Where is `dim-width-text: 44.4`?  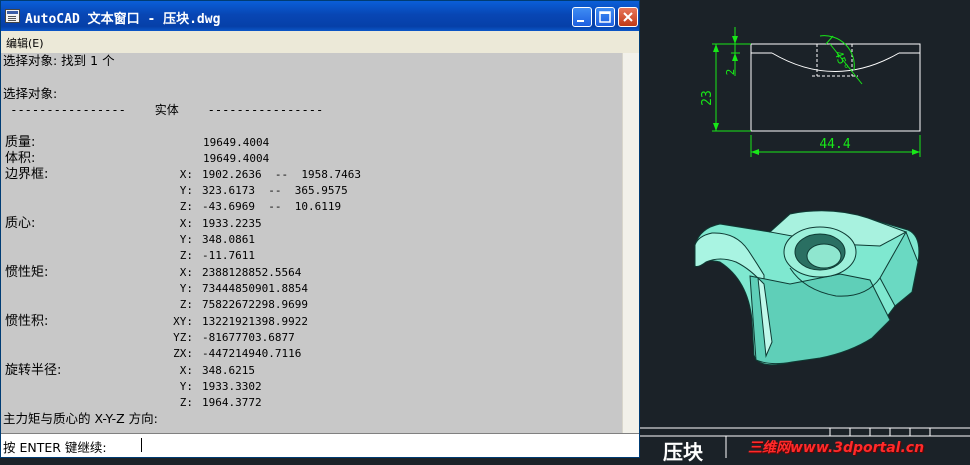 dim-width-text: 44.4 is located at coordinates (834, 144).